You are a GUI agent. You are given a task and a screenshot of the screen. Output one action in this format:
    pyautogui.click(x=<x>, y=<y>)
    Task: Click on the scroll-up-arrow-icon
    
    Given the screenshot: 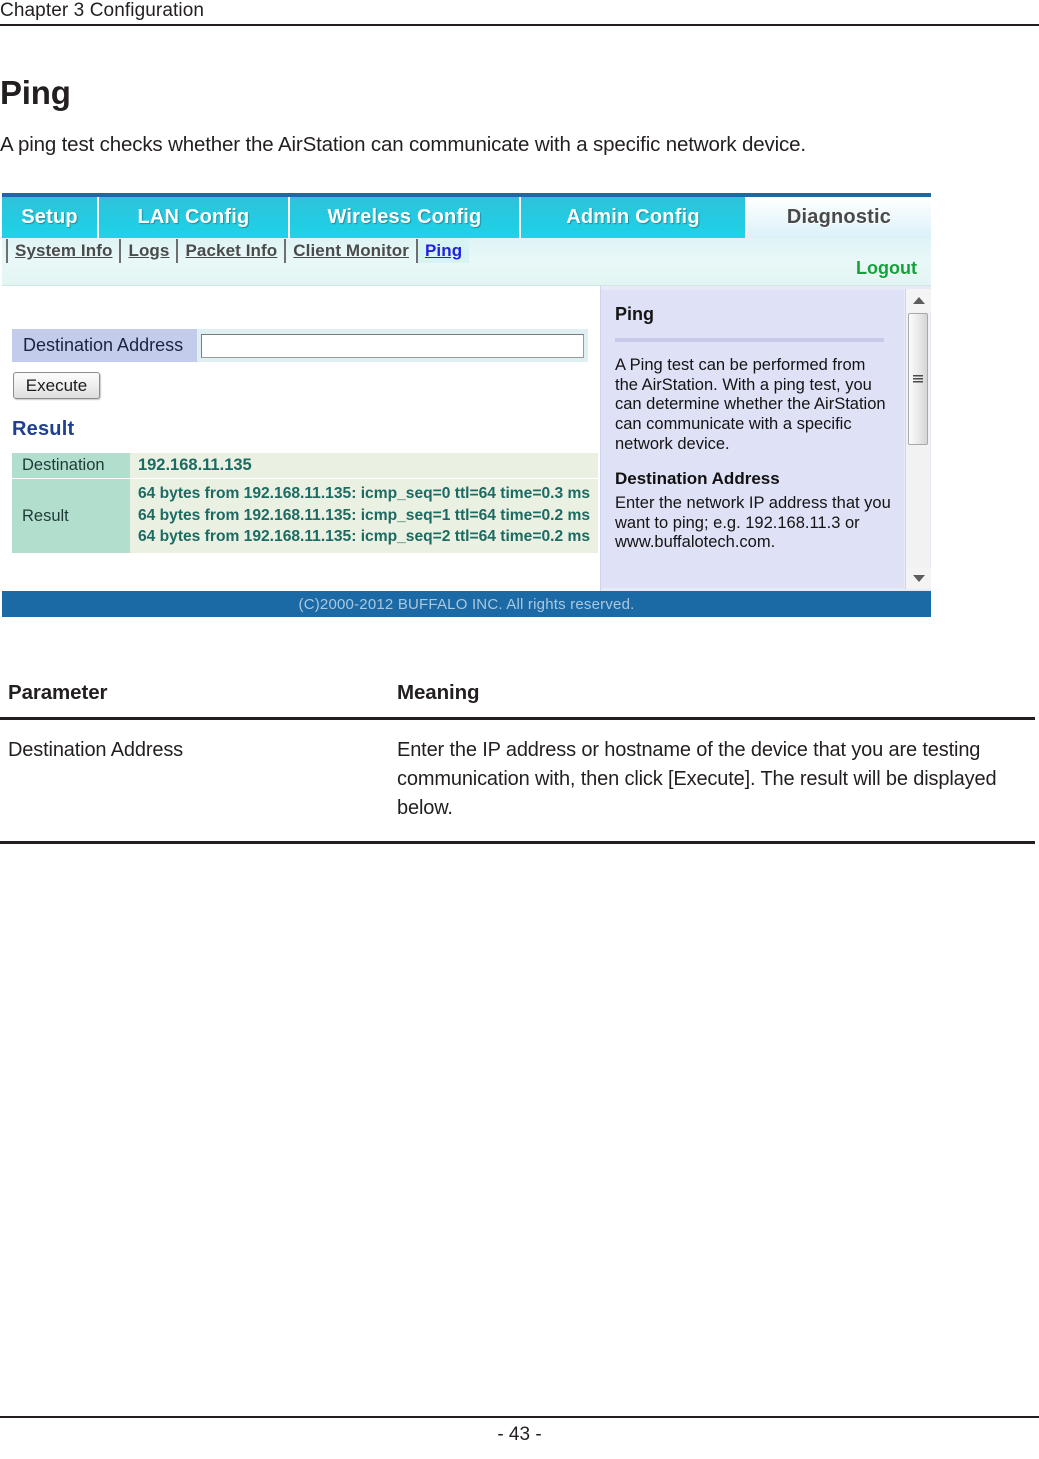 What is the action you would take?
    pyautogui.click(x=918, y=300)
    